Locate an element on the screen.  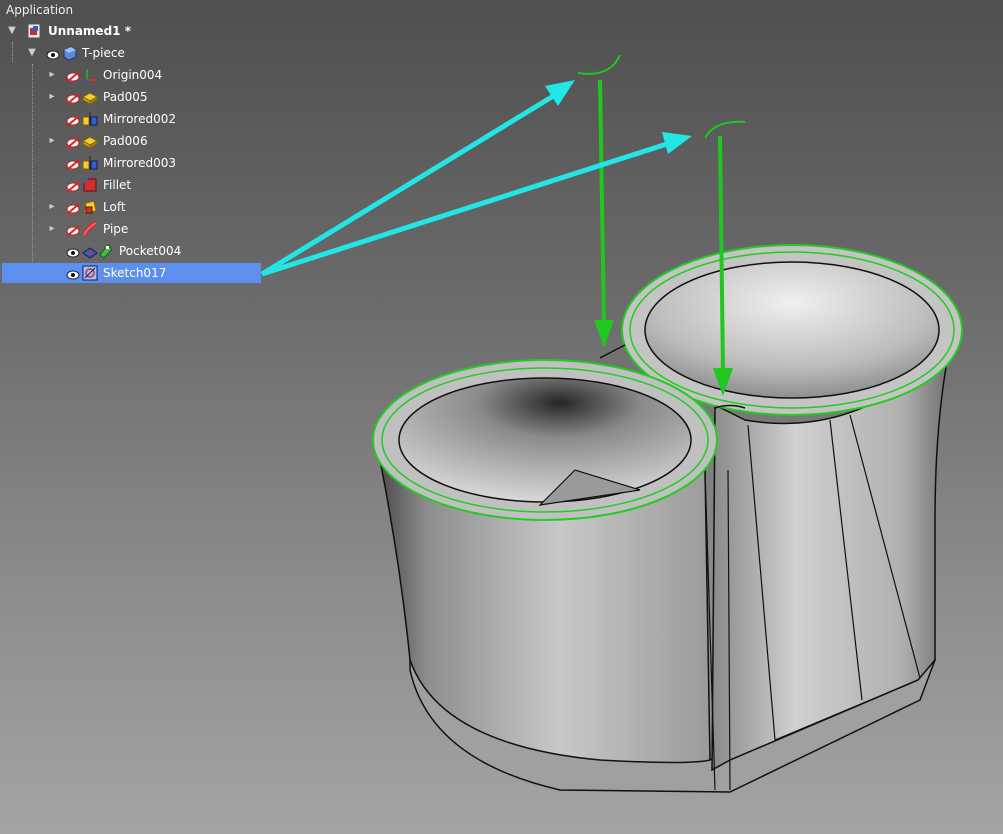
tree-row-pad005: ▸ Pad005 is located at coordinates (150, 97).